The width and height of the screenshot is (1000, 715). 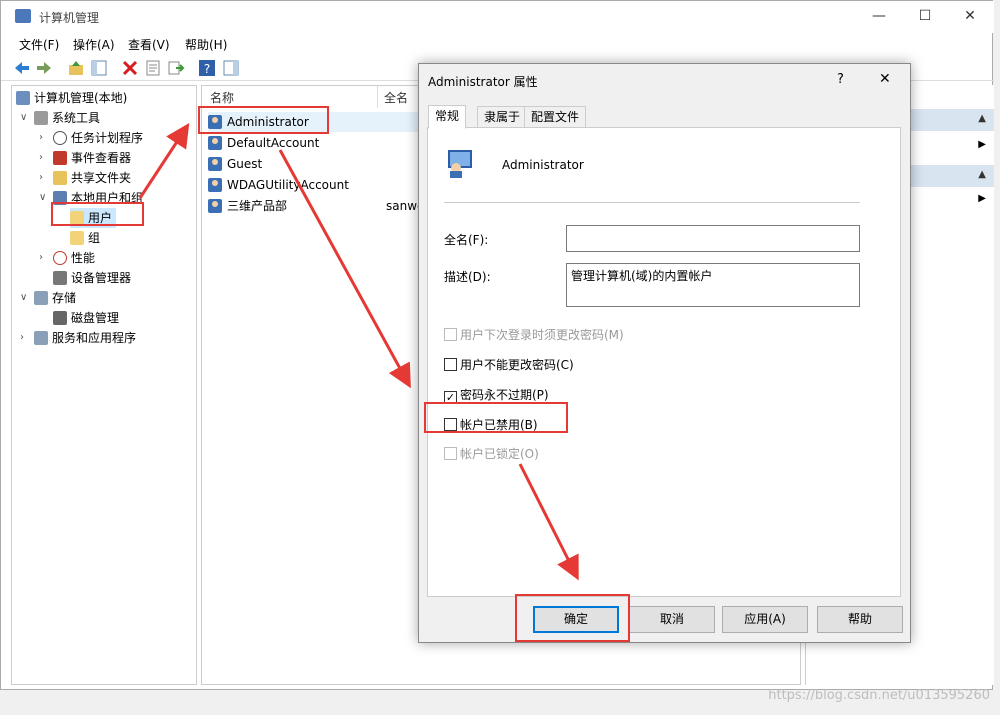 What do you see at coordinates (548, 522) in the screenshot?
I see `arrow-to-ok-button` at bounding box center [548, 522].